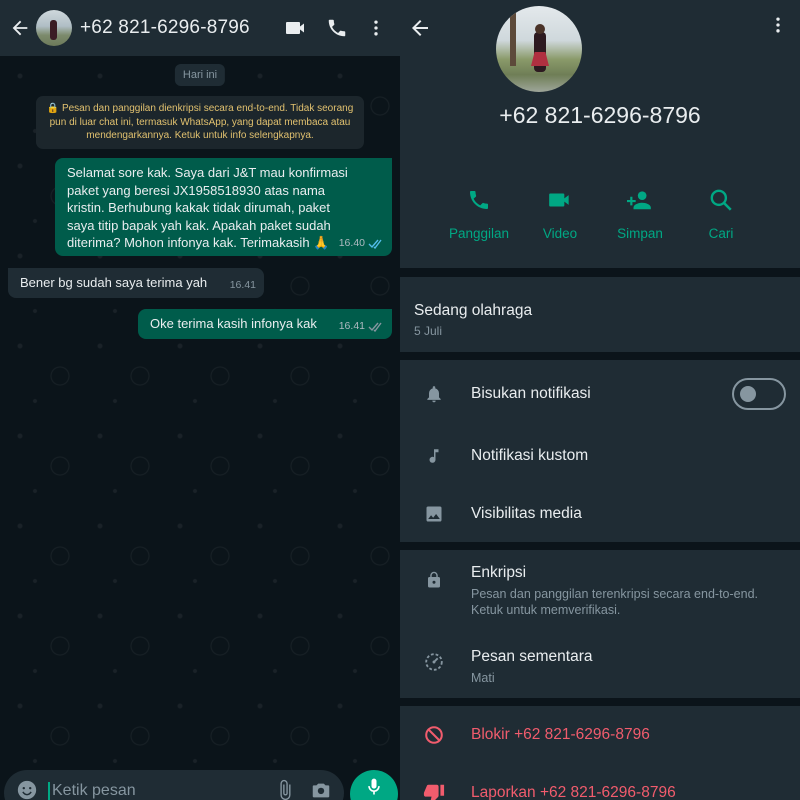 This screenshot has height=800, width=800. What do you see at coordinates (233, 323) in the screenshot?
I see `message-text: Oke terima kasih infonya kak` at bounding box center [233, 323].